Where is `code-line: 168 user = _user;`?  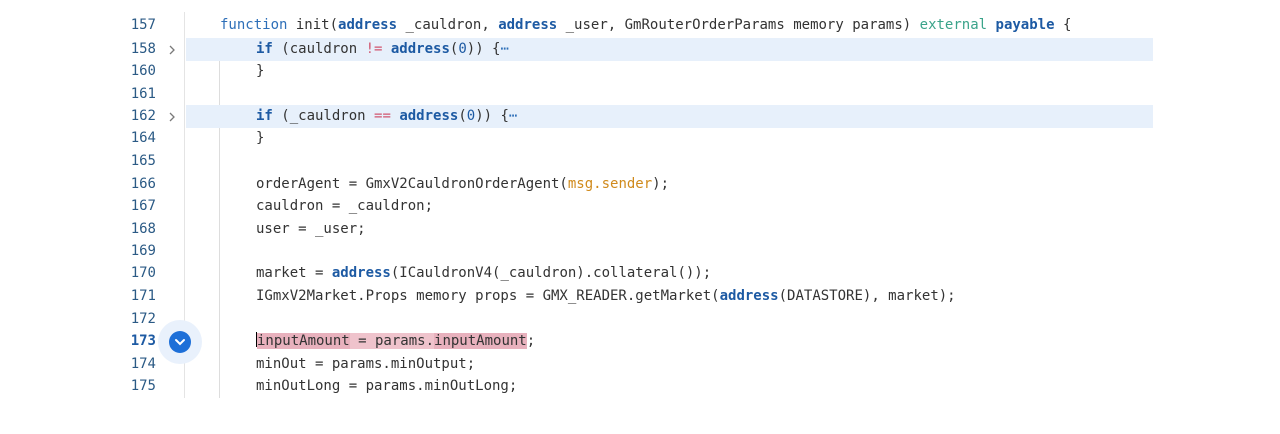 code-line: 168 user = _user; is located at coordinates (580, 229).